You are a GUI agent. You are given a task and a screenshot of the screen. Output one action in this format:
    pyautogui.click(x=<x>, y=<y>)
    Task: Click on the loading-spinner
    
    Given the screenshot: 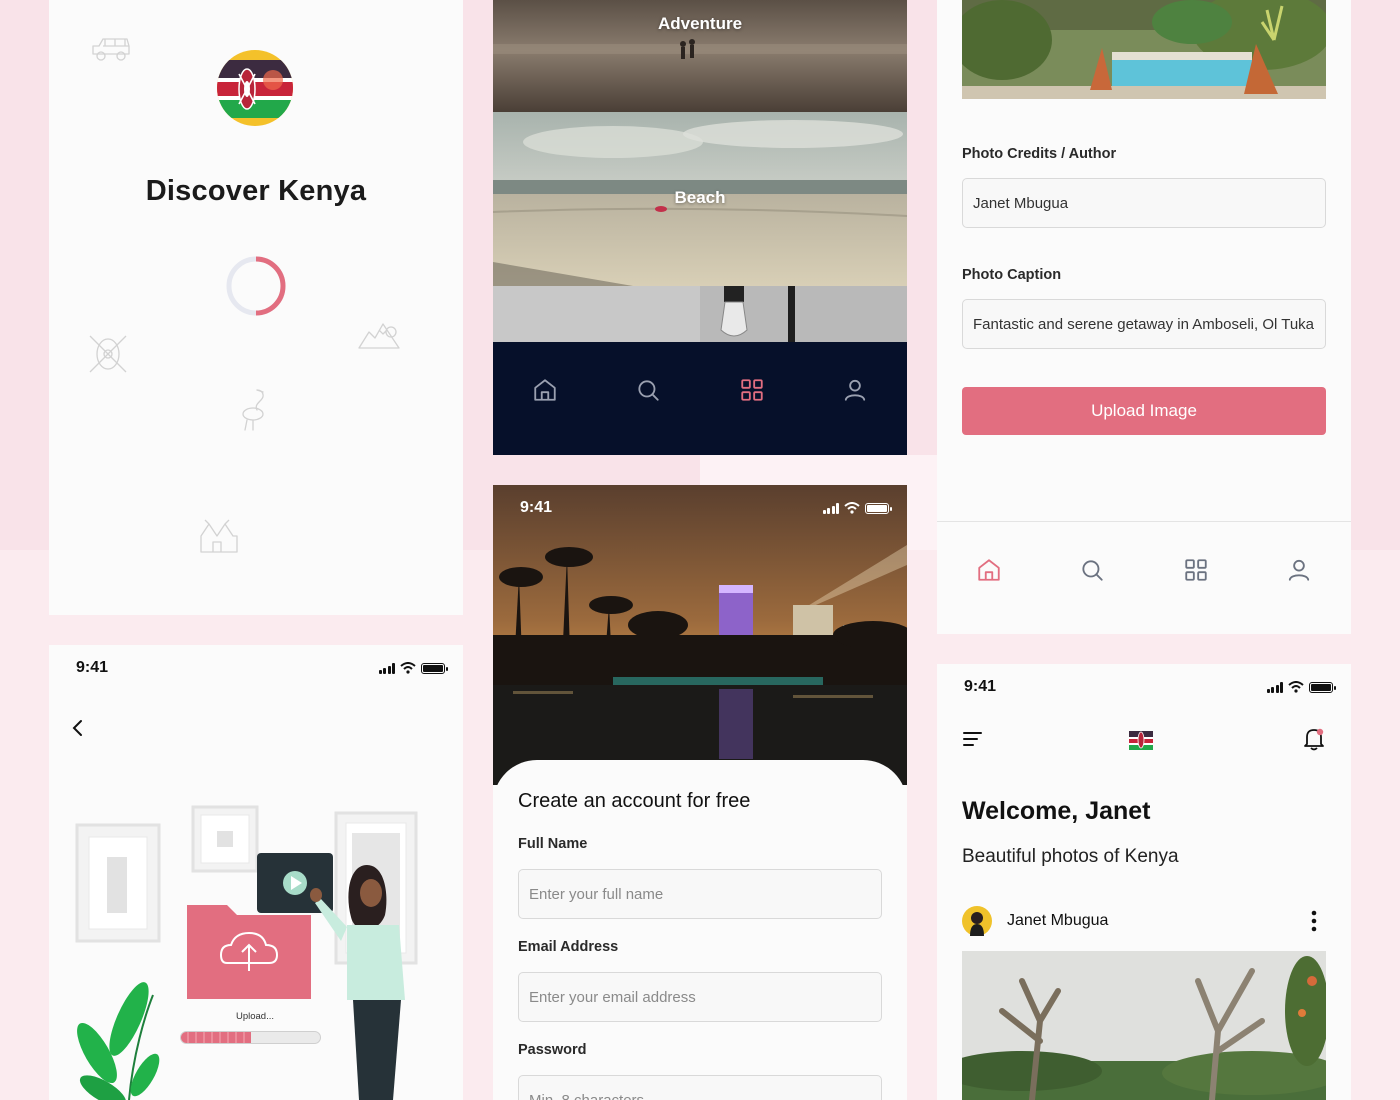 What is the action you would take?
    pyautogui.click(x=256, y=286)
    